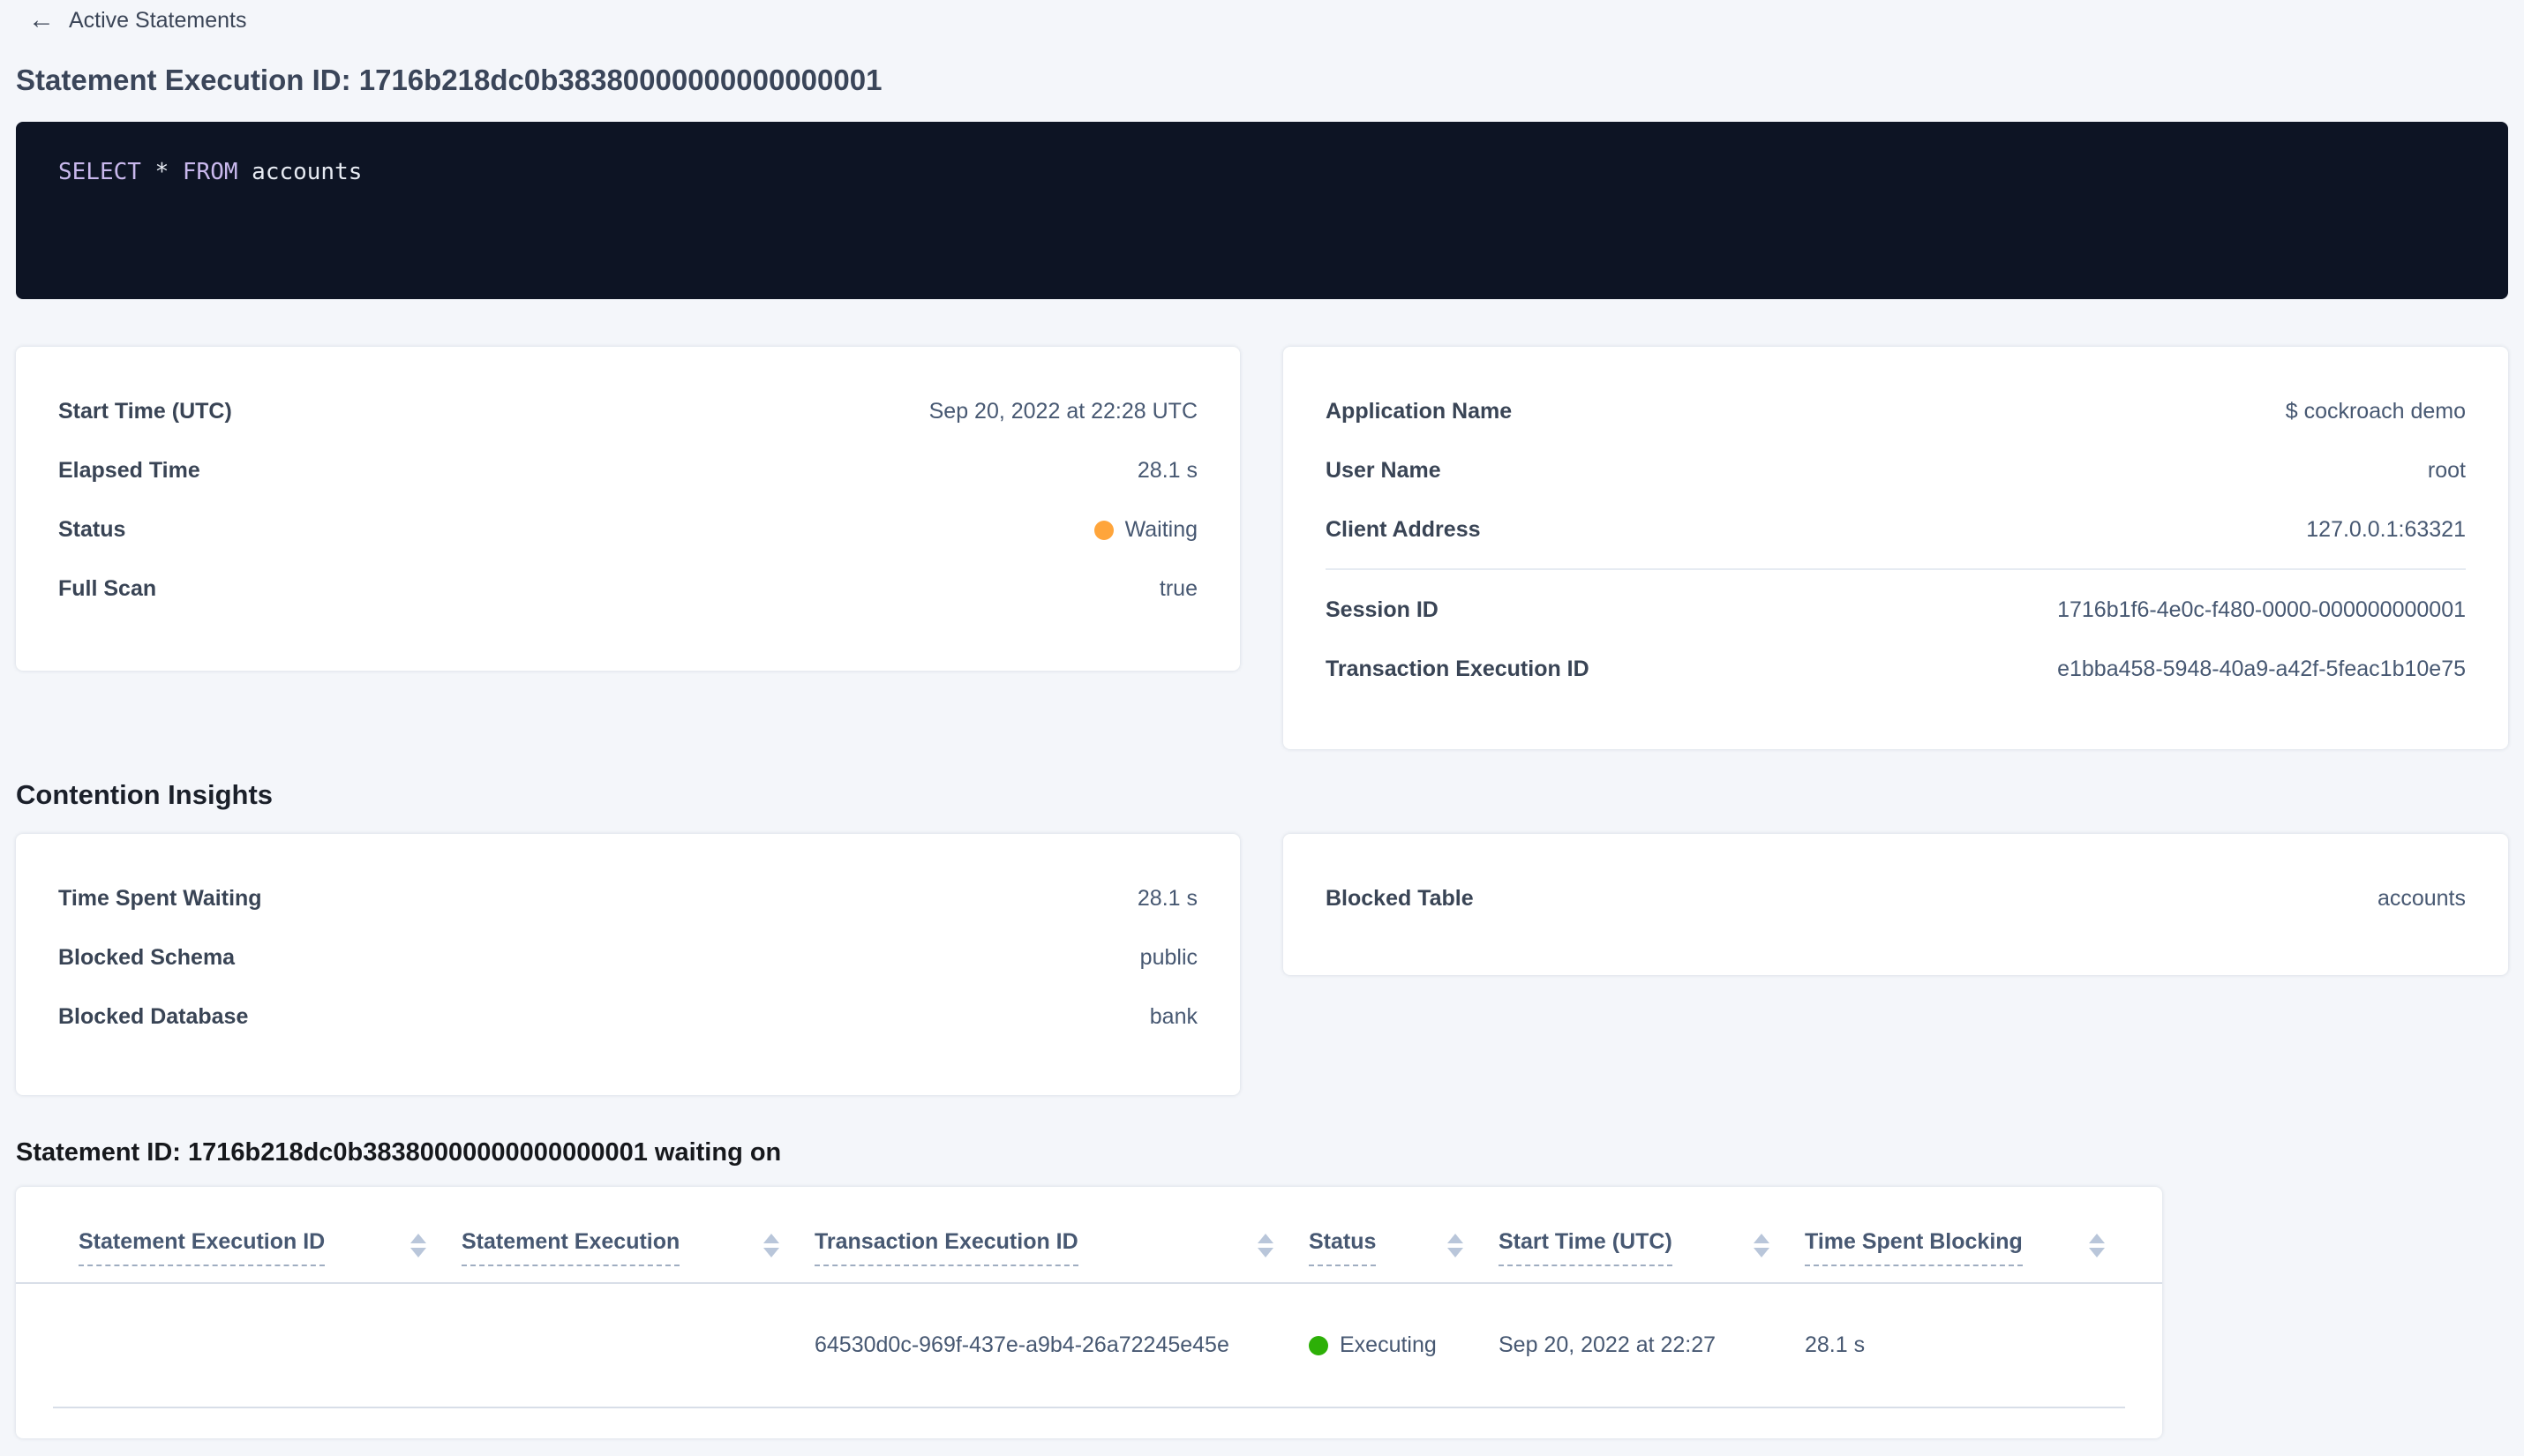 The height and width of the screenshot is (1456, 2524). I want to click on back-link: ← Active Statements, so click(131, 20).